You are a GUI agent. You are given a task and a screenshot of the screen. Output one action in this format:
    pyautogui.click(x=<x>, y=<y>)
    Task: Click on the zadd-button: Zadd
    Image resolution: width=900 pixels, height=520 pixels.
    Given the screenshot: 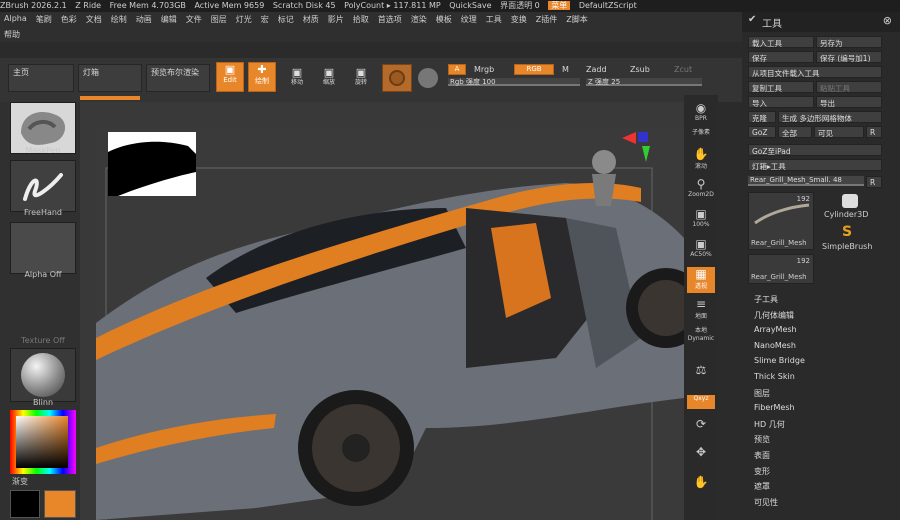 What is the action you would take?
    pyautogui.click(x=600, y=69)
    